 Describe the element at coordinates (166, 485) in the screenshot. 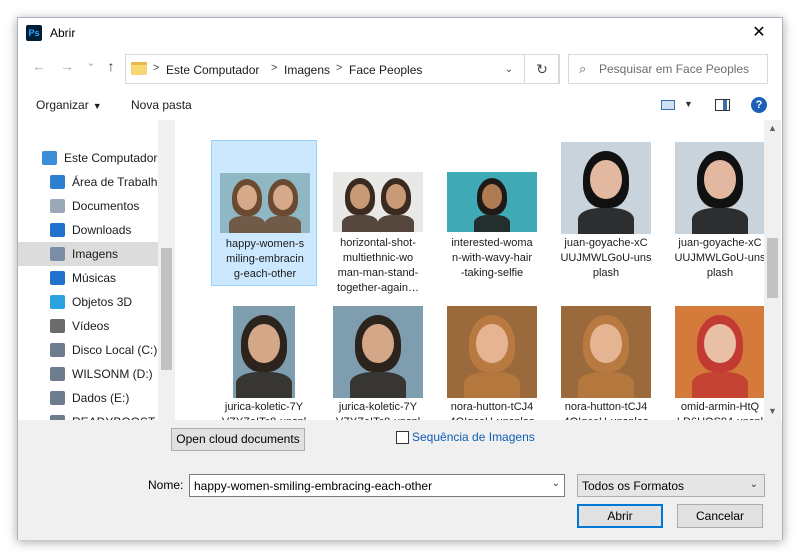

I see `file-name-label: Nome:` at that location.